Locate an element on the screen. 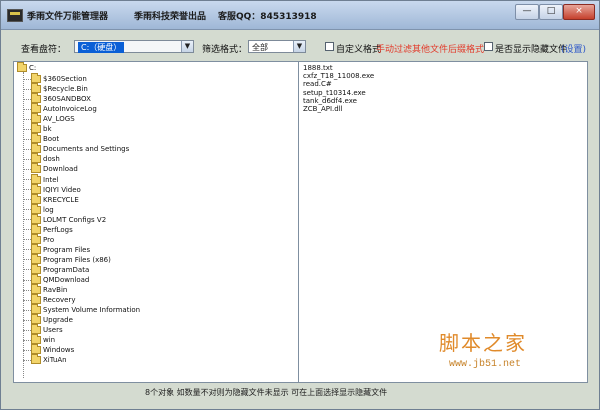  tree-item: RavBin is located at coordinates (45, 289).